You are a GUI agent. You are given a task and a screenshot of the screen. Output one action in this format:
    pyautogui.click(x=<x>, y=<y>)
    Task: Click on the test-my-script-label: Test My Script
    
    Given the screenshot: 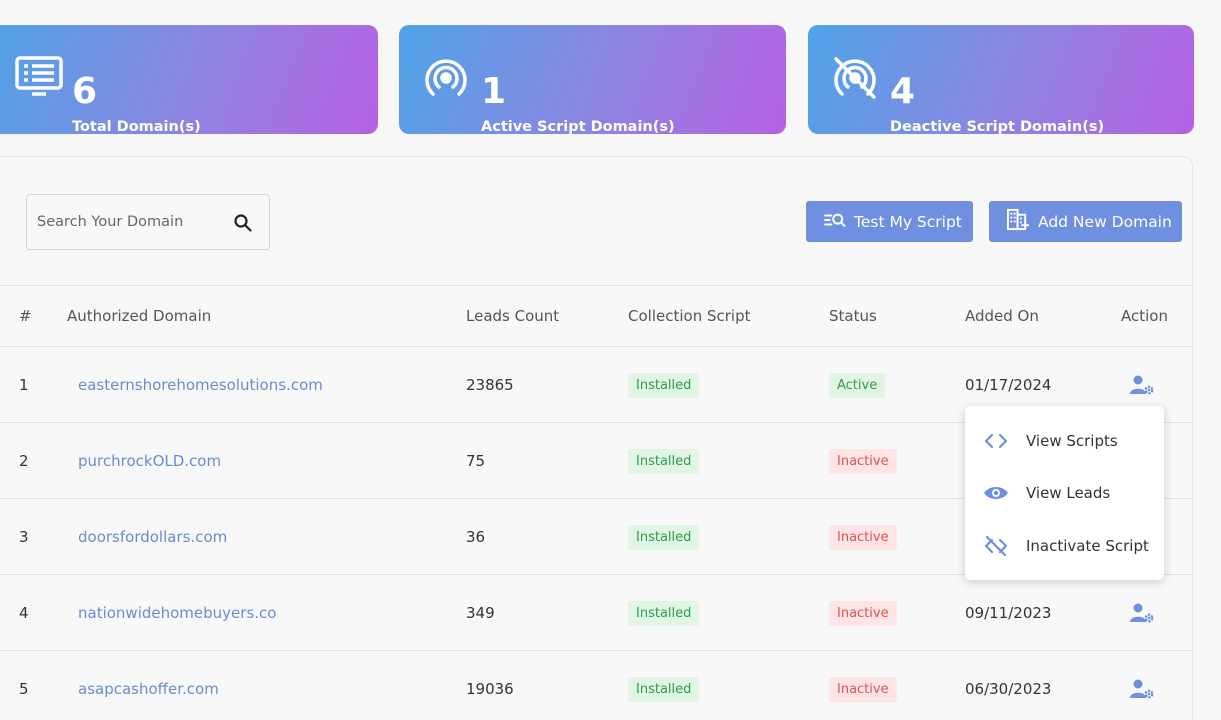 What is the action you would take?
    pyautogui.click(x=908, y=221)
    